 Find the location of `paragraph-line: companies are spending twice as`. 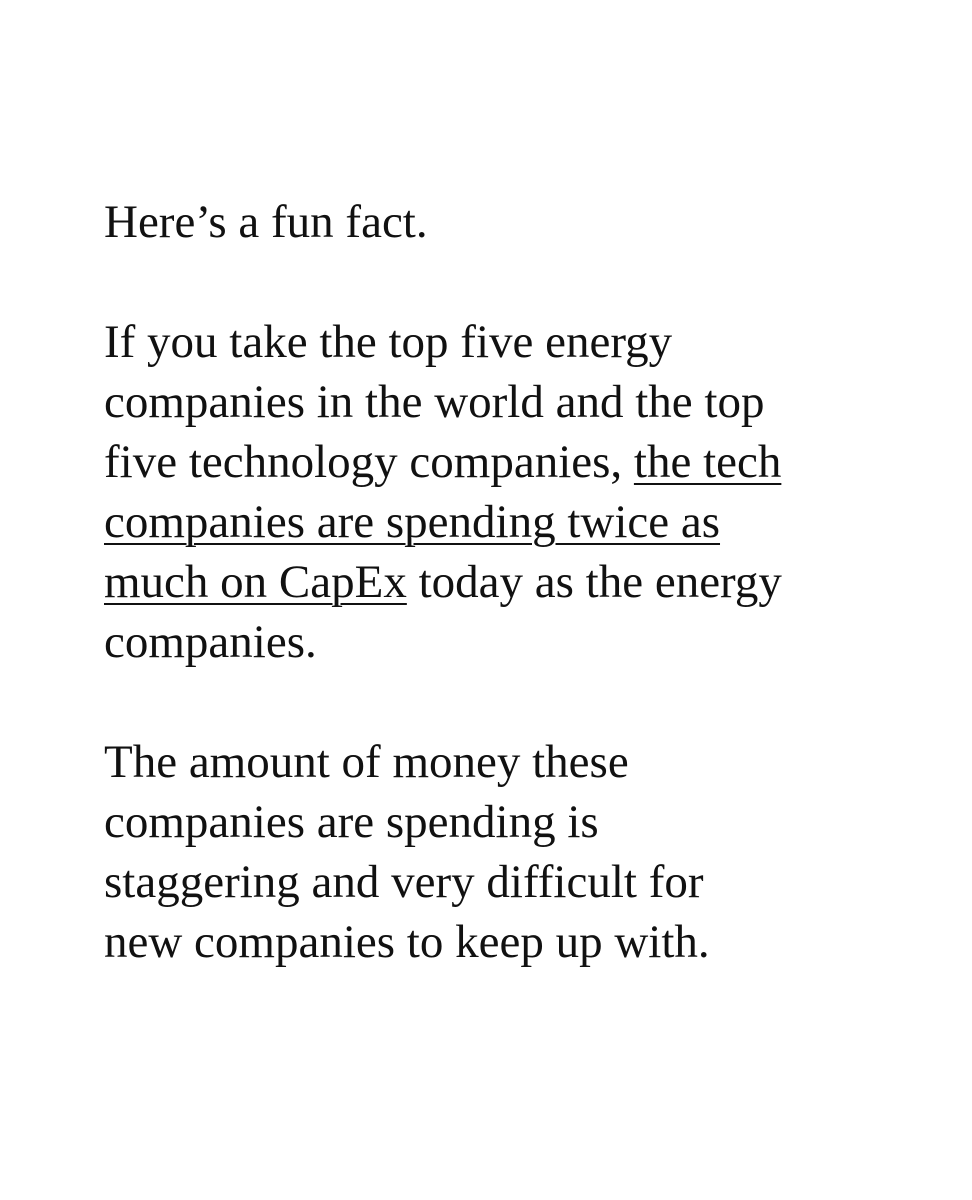

paragraph-line: companies are spending twice as is located at coordinates (499, 522).